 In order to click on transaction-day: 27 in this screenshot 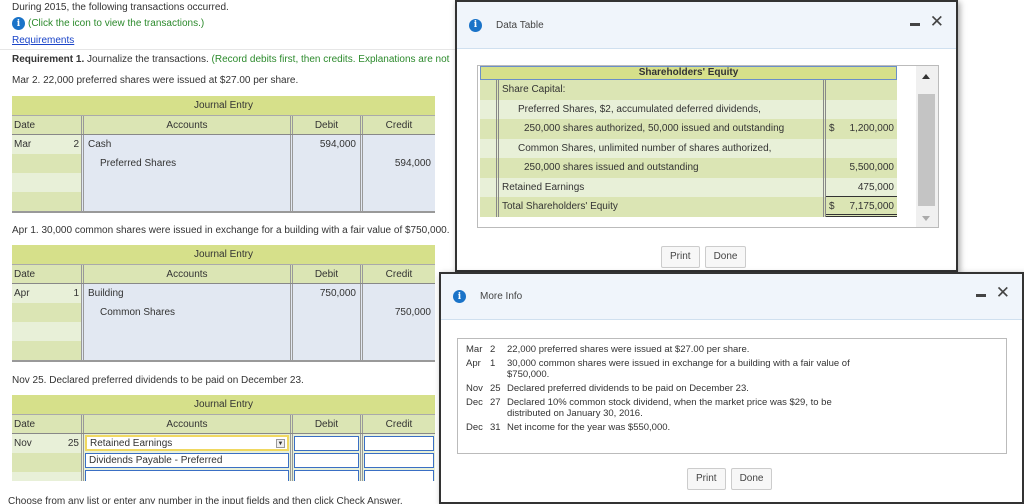, I will do `click(495, 402)`.